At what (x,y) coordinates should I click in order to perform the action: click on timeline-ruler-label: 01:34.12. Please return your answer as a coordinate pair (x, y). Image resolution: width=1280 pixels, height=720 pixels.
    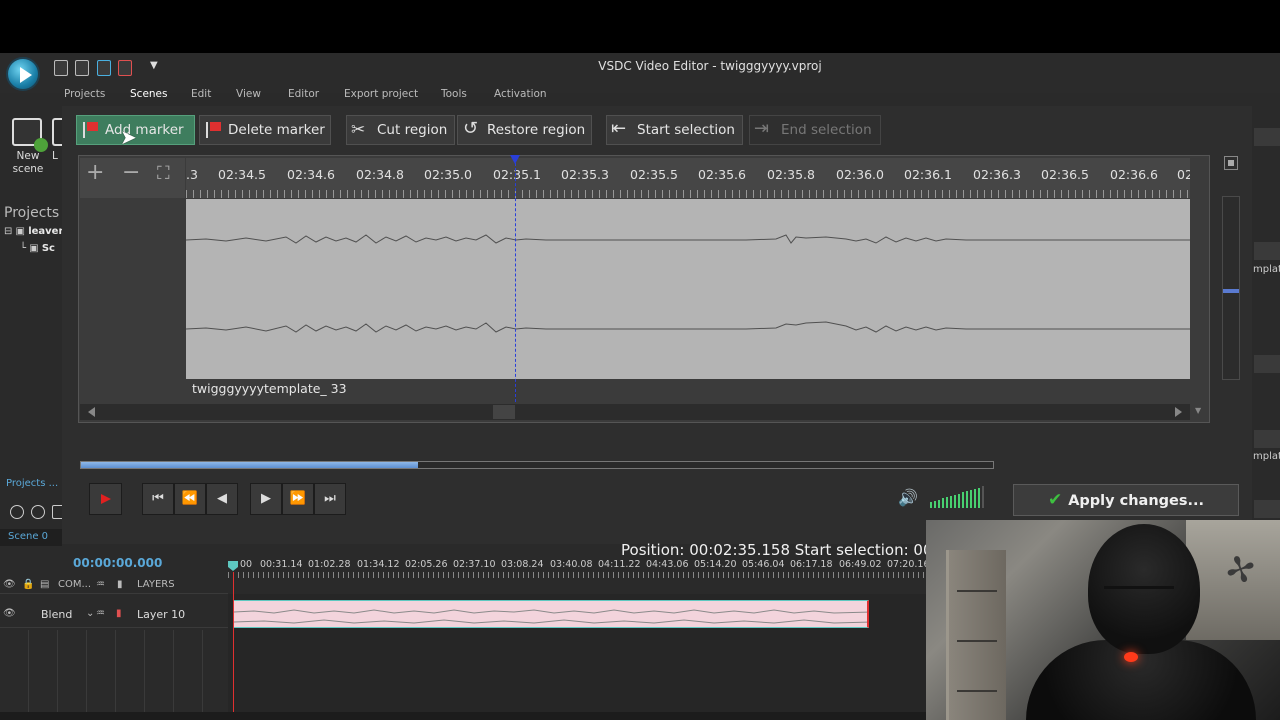
    Looking at the image, I should click on (378, 564).